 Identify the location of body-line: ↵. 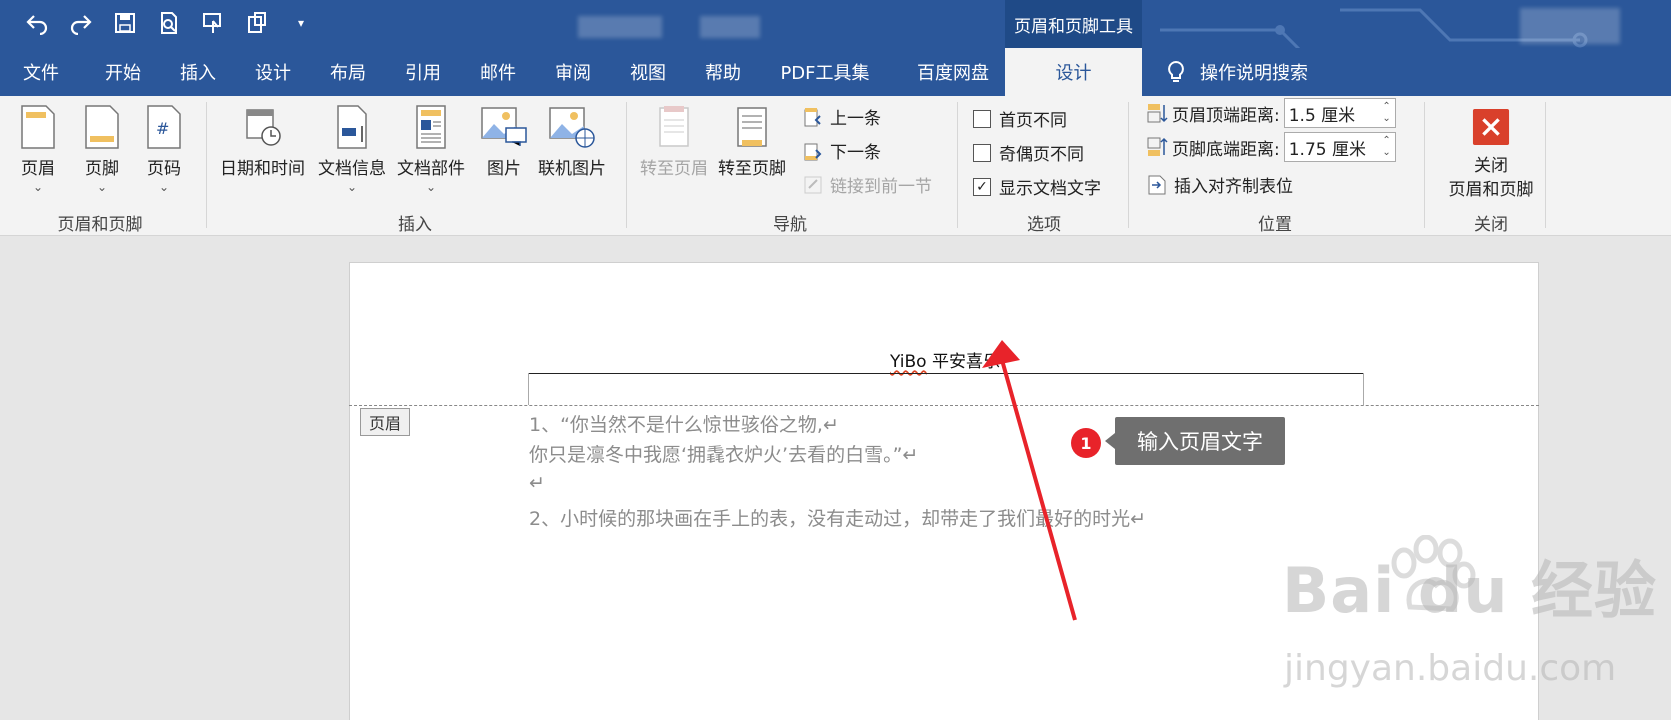
(537, 483).